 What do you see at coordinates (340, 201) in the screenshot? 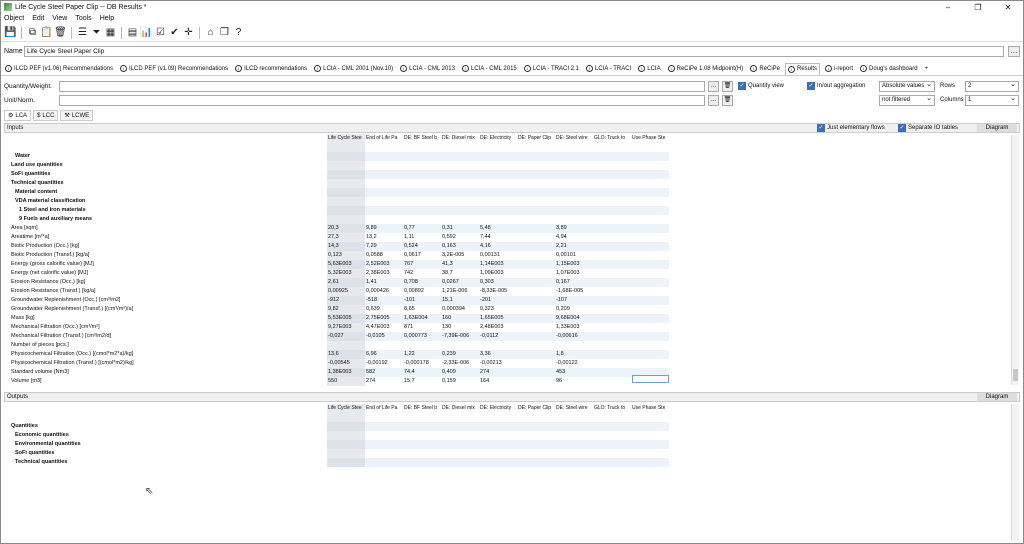
I see `table-row: VDA material classification` at bounding box center [340, 201].